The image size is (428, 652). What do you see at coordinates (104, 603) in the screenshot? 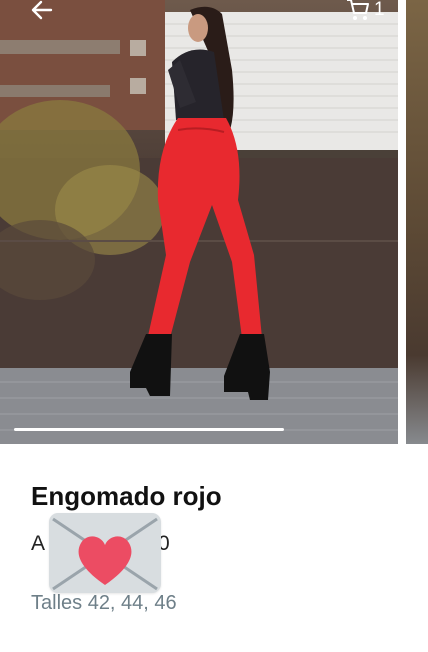
I see `product-sizes: Talles 42, 44, 46` at bounding box center [104, 603].